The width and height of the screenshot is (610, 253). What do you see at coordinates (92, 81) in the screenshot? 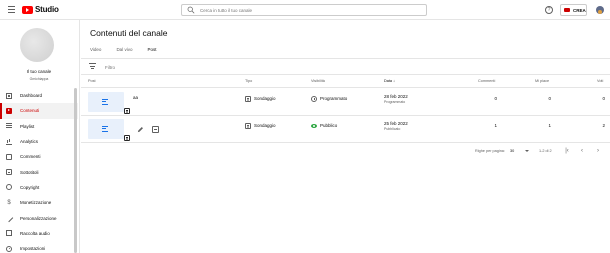
I see `column-post: Post` at bounding box center [92, 81].